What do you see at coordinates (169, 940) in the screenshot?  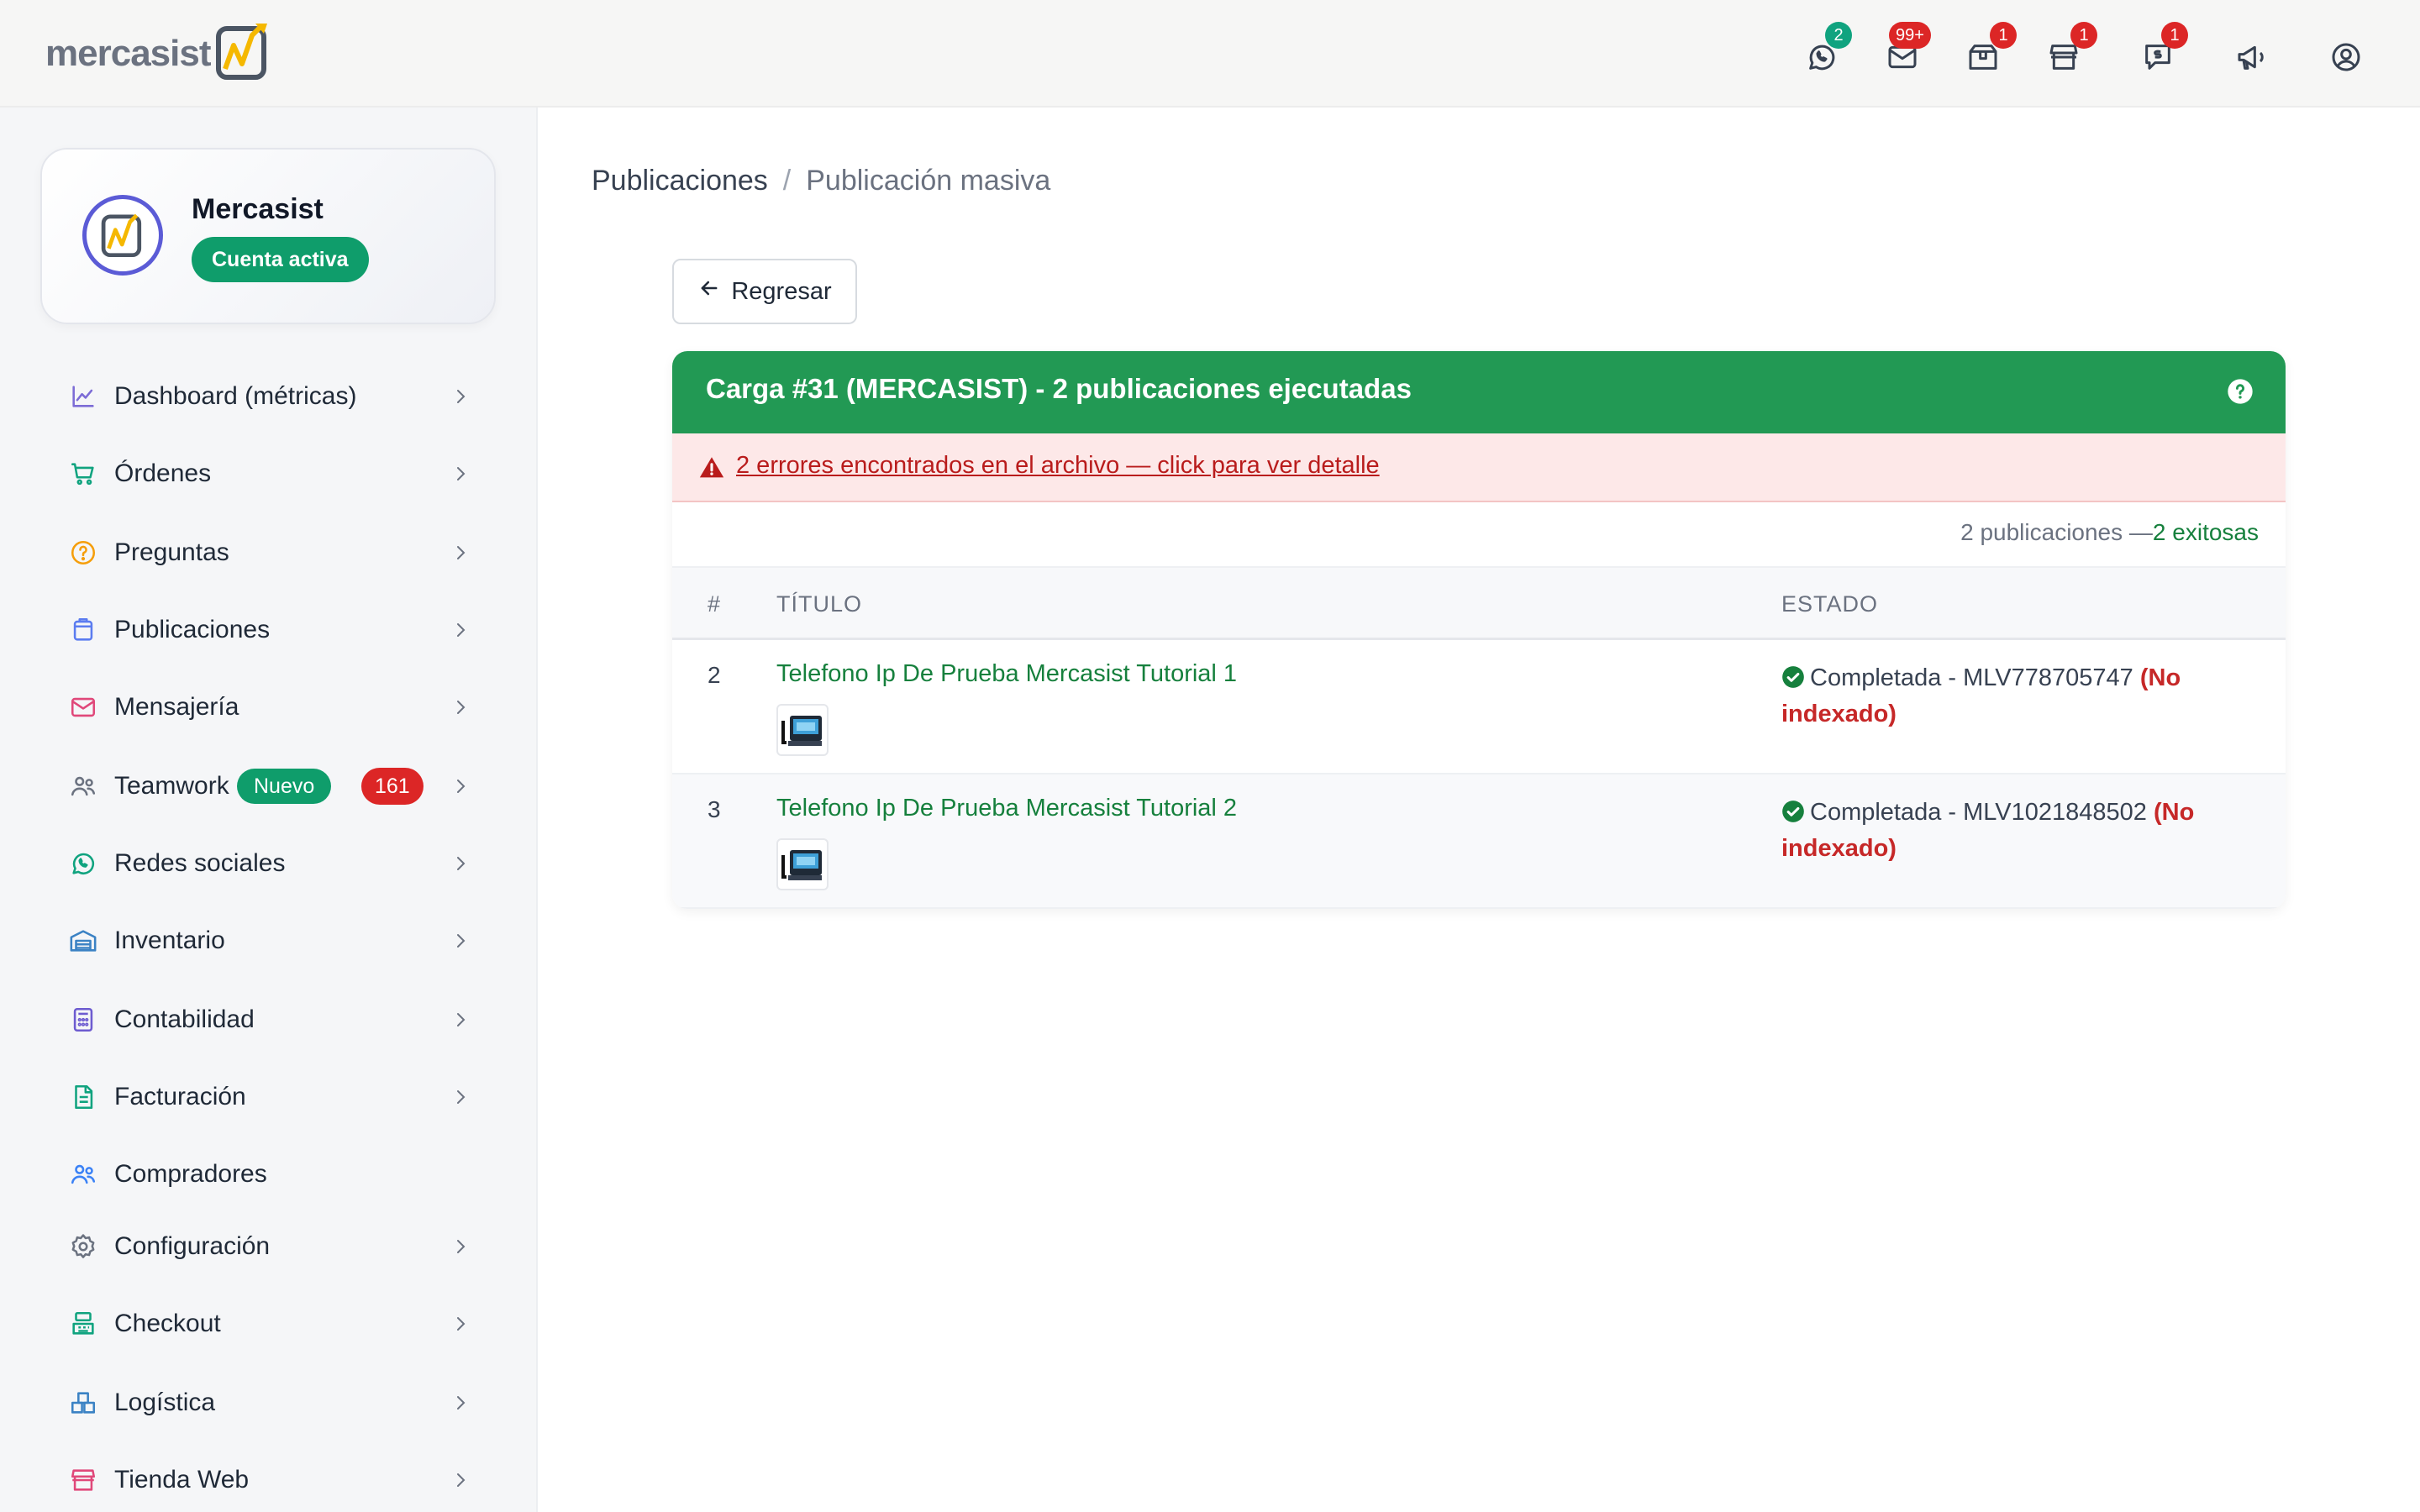 I see `sidebar-item-label: Inventario` at bounding box center [169, 940].